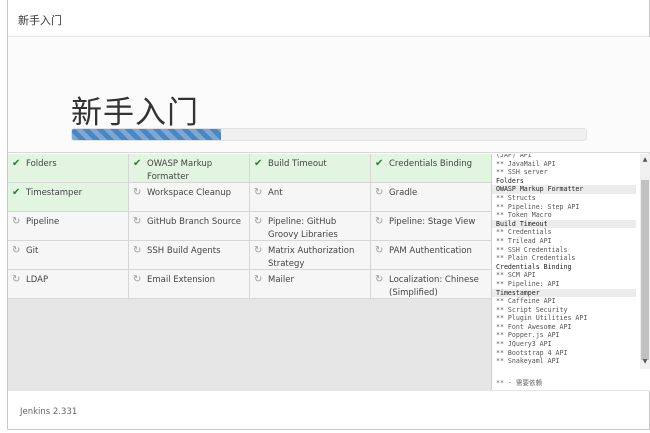 This screenshot has height=433, width=650. Describe the element at coordinates (430, 251) in the screenshot. I see `plugin-name: PAM Authentication` at that location.